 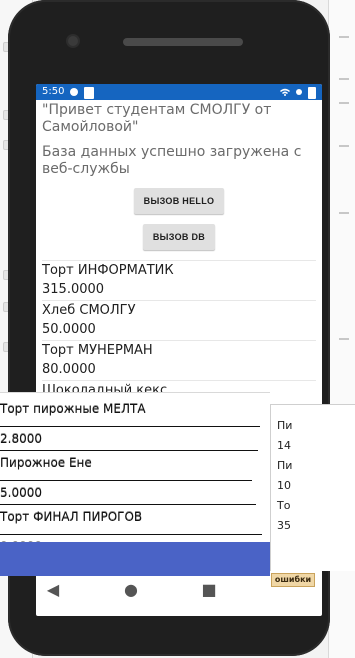 What do you see at coordinates (53, 91) in the screenshot?
I see `status-time: 5:50` at bounding box center [53, 91].